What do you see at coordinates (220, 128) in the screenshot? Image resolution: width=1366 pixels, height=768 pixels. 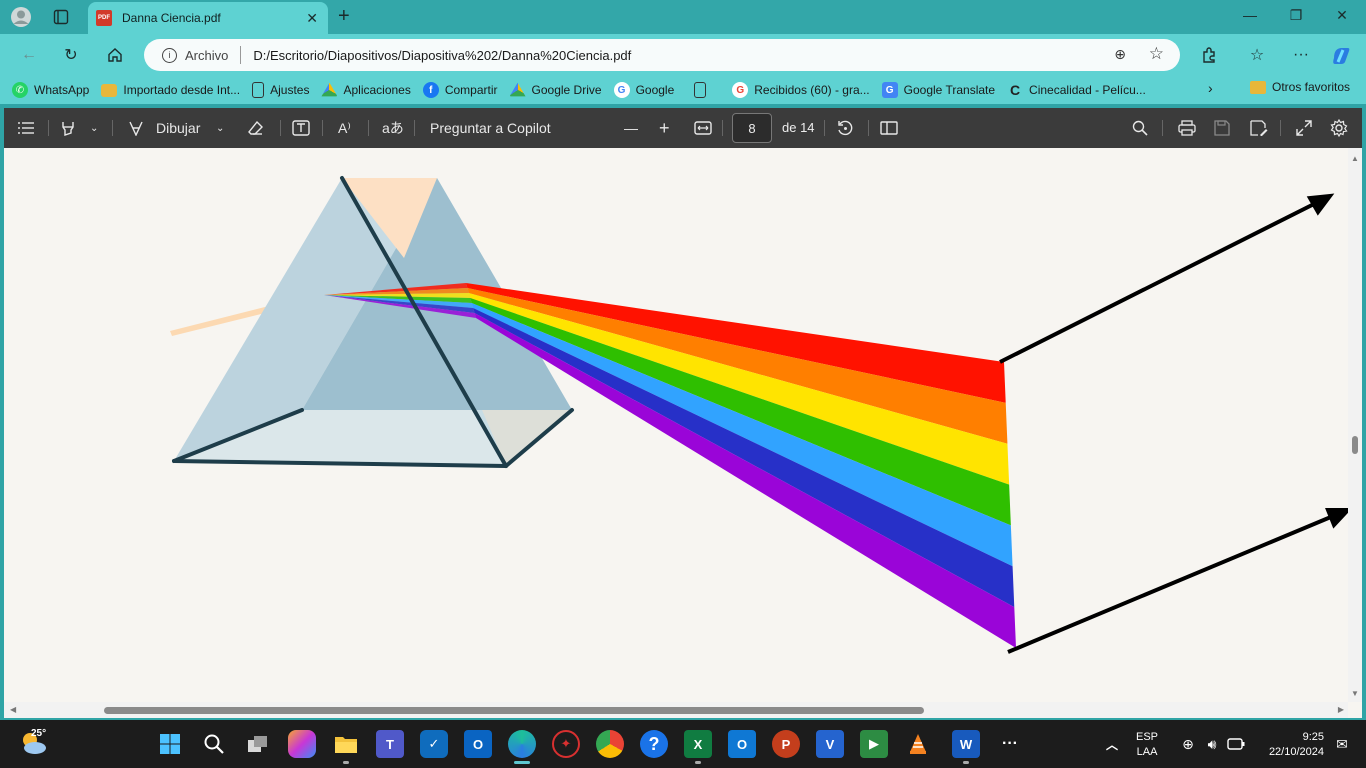 I see `draw-options-chevron-icon: ⌄` at bounding box center [220, 128].